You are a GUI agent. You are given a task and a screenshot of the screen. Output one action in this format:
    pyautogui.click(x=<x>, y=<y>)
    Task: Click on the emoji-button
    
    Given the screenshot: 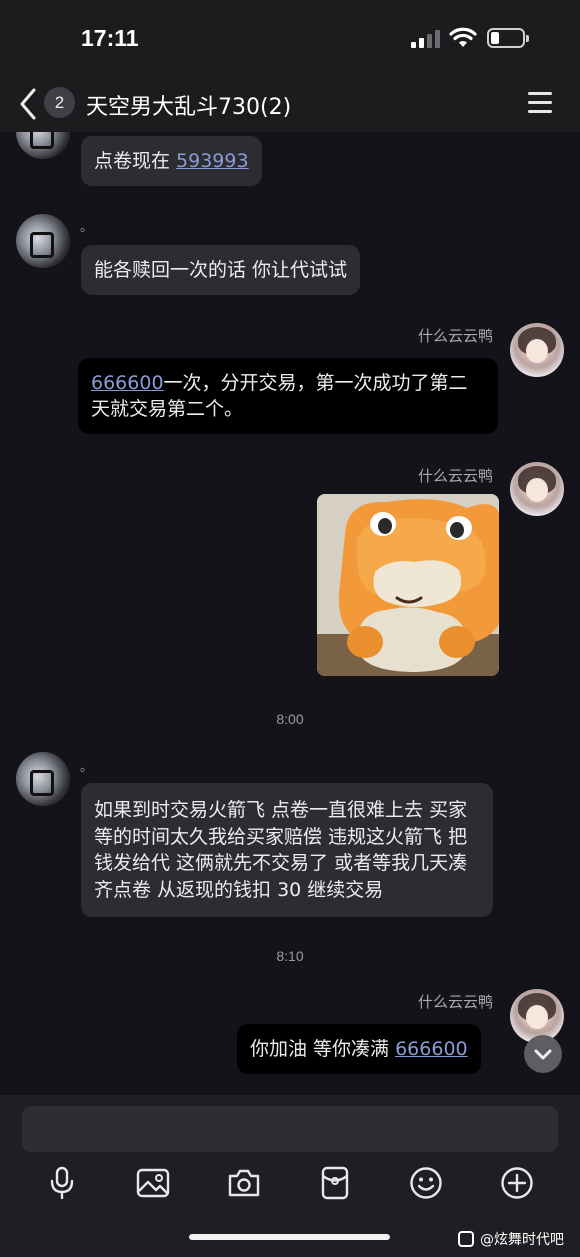 What is the action you would take?
    pyautogui.click(x=426, y=1183)
    